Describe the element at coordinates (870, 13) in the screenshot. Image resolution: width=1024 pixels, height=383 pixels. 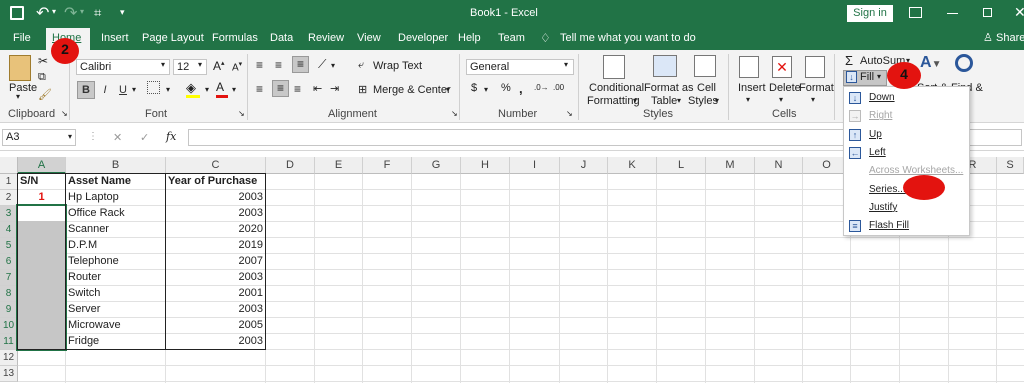
I see `sign-in-button: Sign in` at that location.